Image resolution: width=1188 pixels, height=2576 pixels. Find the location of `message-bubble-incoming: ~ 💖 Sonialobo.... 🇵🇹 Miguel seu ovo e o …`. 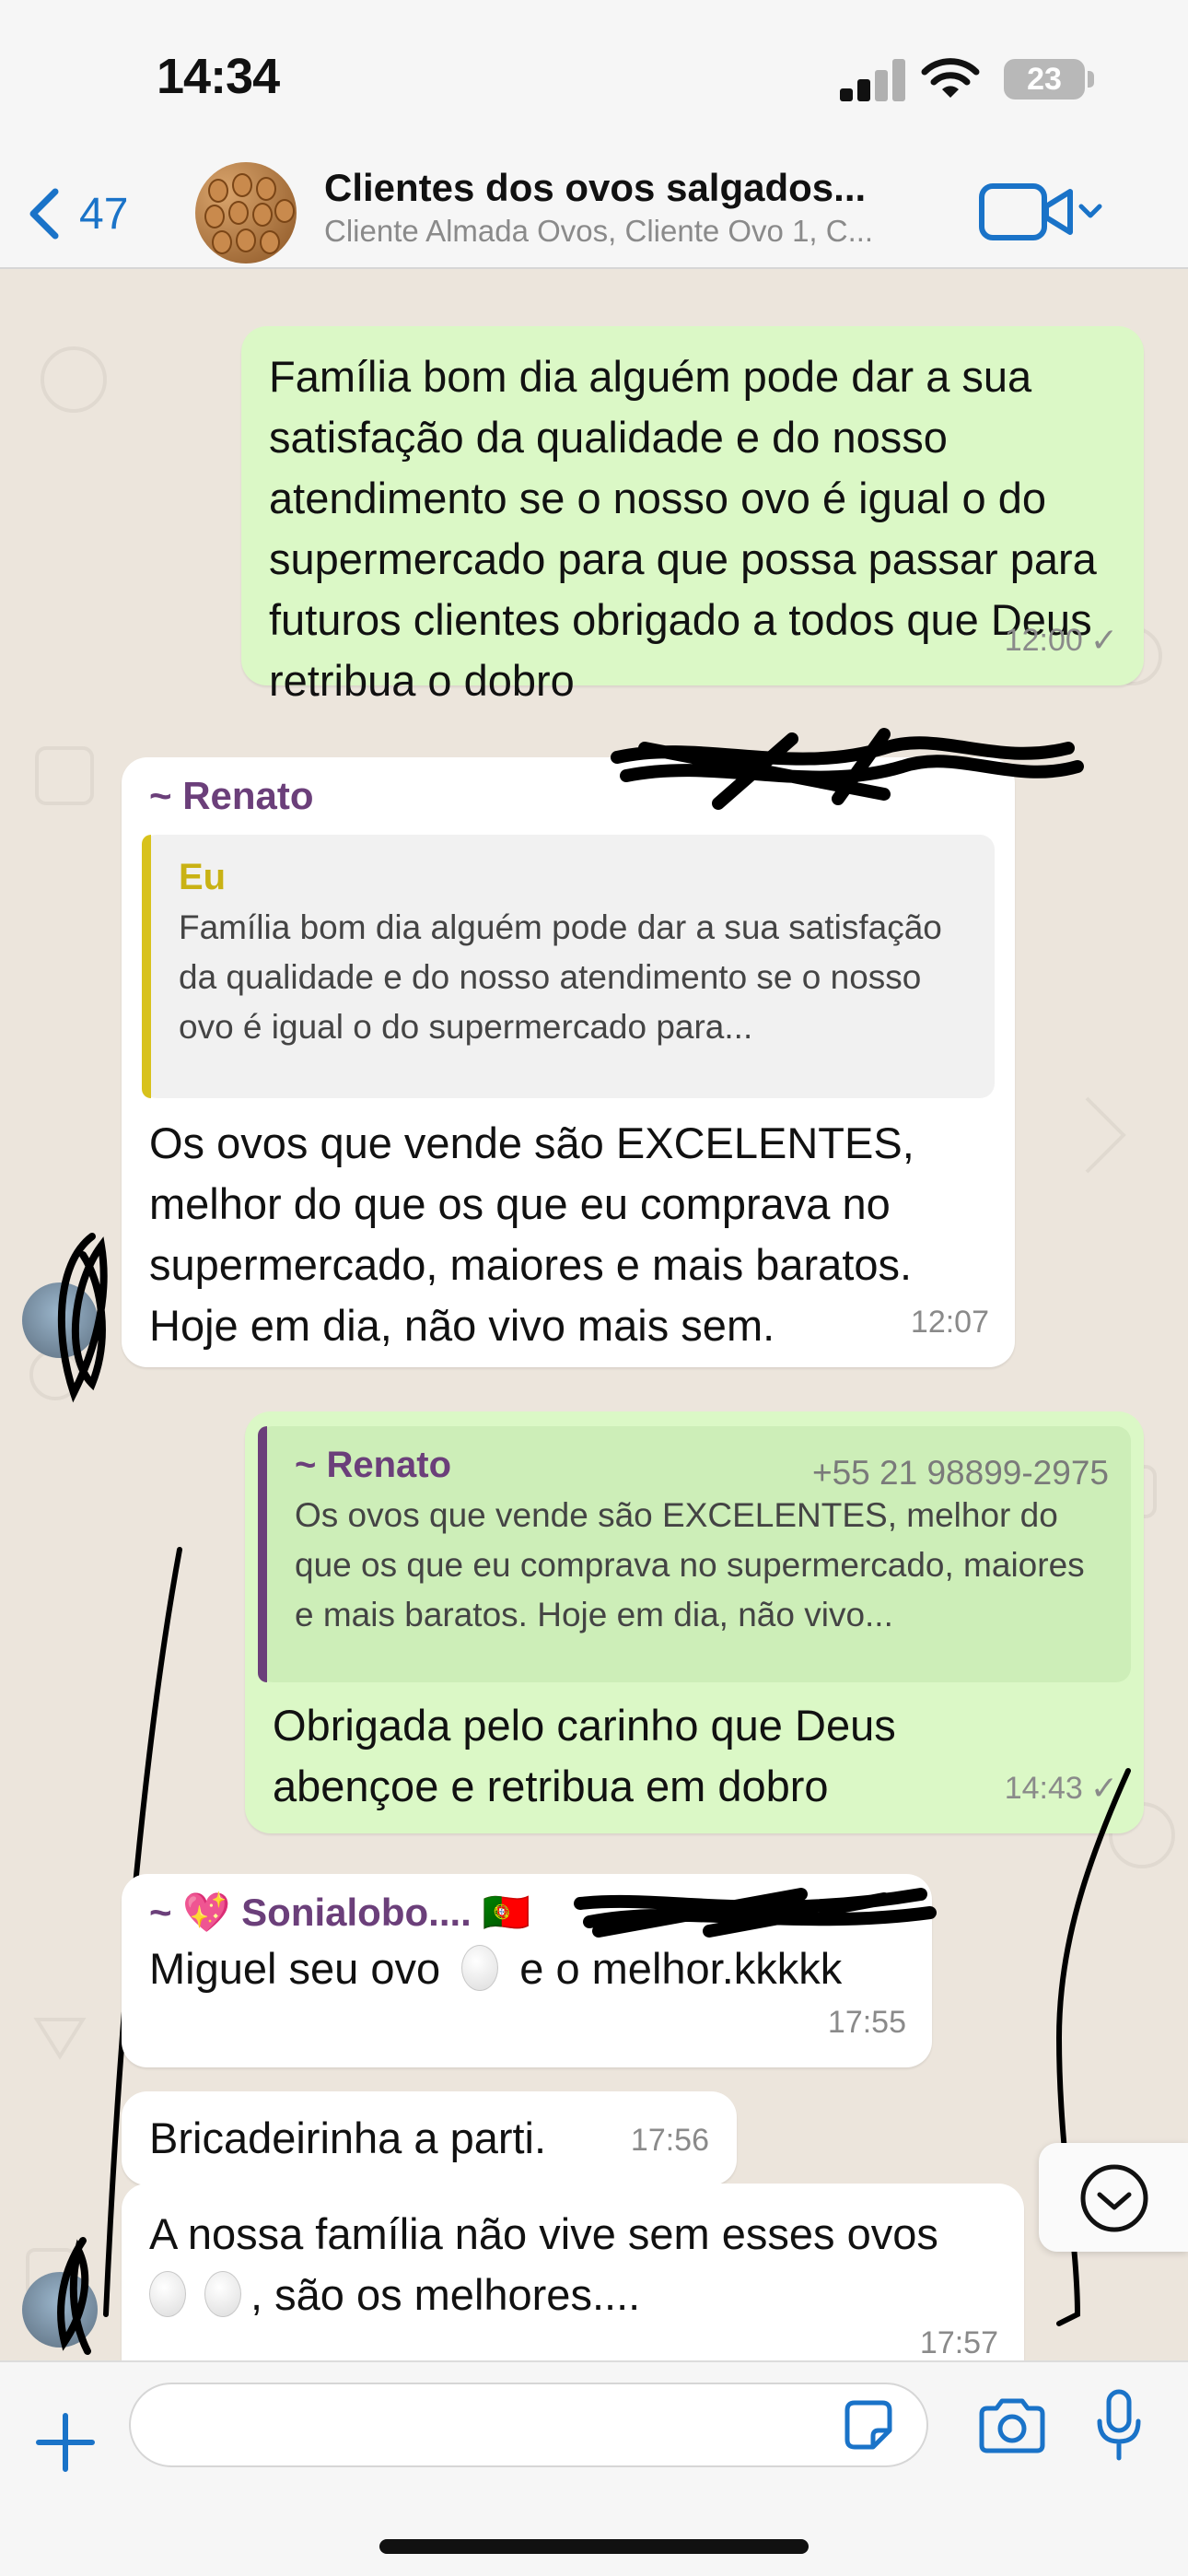

message-bubble-incoming: ~ 💖 Sonialobo.... 🇵🇹 Miguel seu ovo e o … is located at coordinates (527, 1971).